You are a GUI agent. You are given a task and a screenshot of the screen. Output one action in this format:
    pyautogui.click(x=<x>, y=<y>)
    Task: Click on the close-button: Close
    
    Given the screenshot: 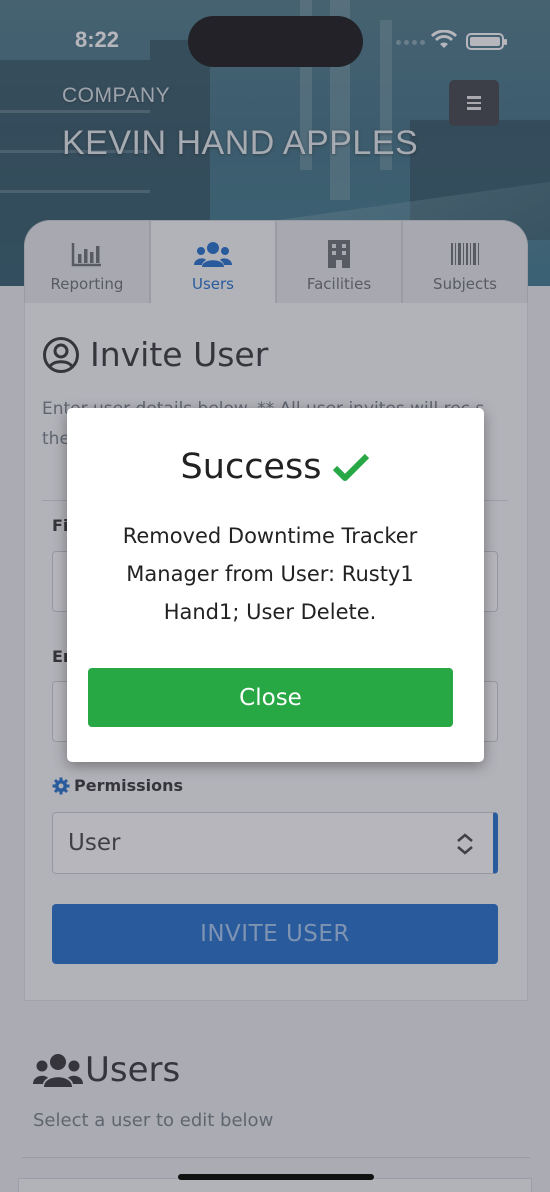 What is the action you would take?
    pyautogui.click(x=270, y=697)
    